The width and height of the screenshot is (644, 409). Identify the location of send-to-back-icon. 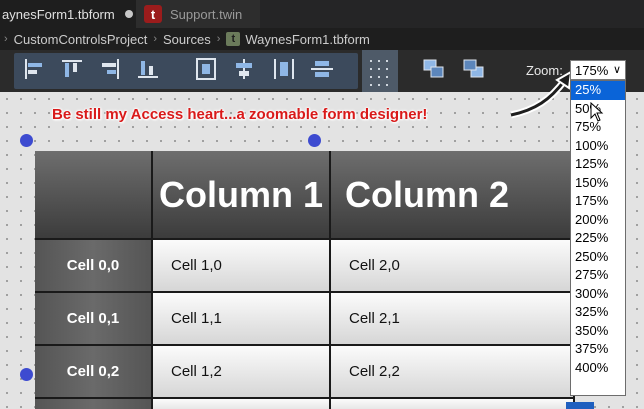
(473, 68).